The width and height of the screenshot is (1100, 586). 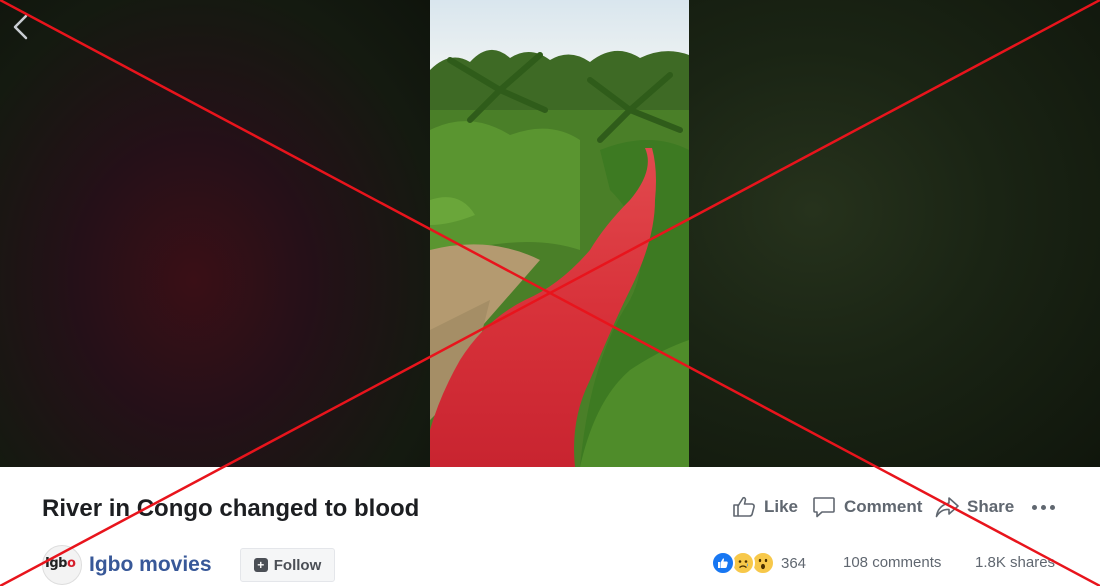 What do you see at coordinates (892, 562) in the screenshot?
I see `comments-count-link: 108 comments` at bounding box center [892, 562].